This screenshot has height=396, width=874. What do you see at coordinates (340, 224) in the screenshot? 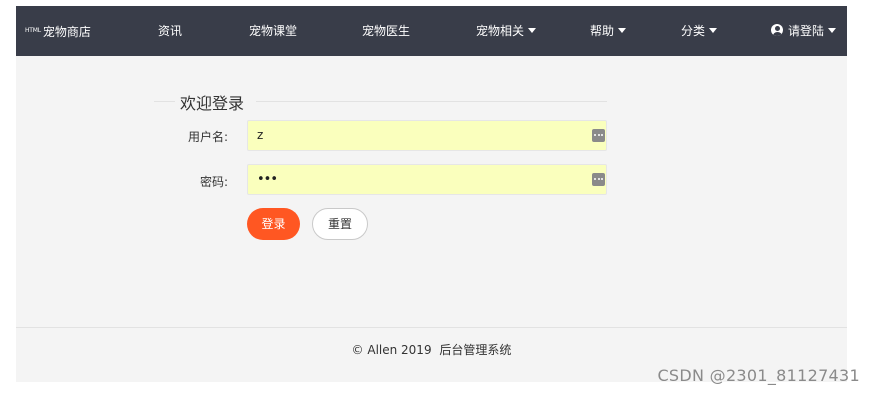
I see `reset-button: 重置` at bounding box center [340, 224].